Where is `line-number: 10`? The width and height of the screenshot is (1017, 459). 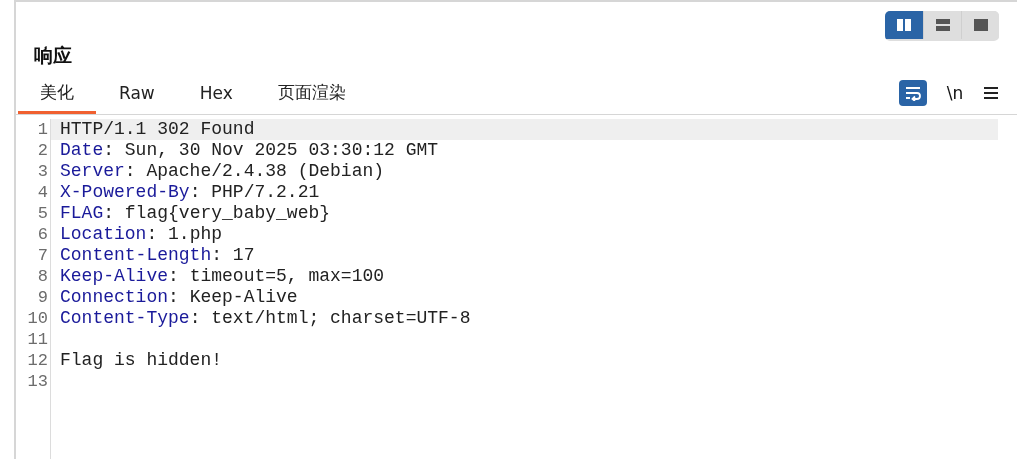 line-number: 10 is located at coordinates (37, 318).